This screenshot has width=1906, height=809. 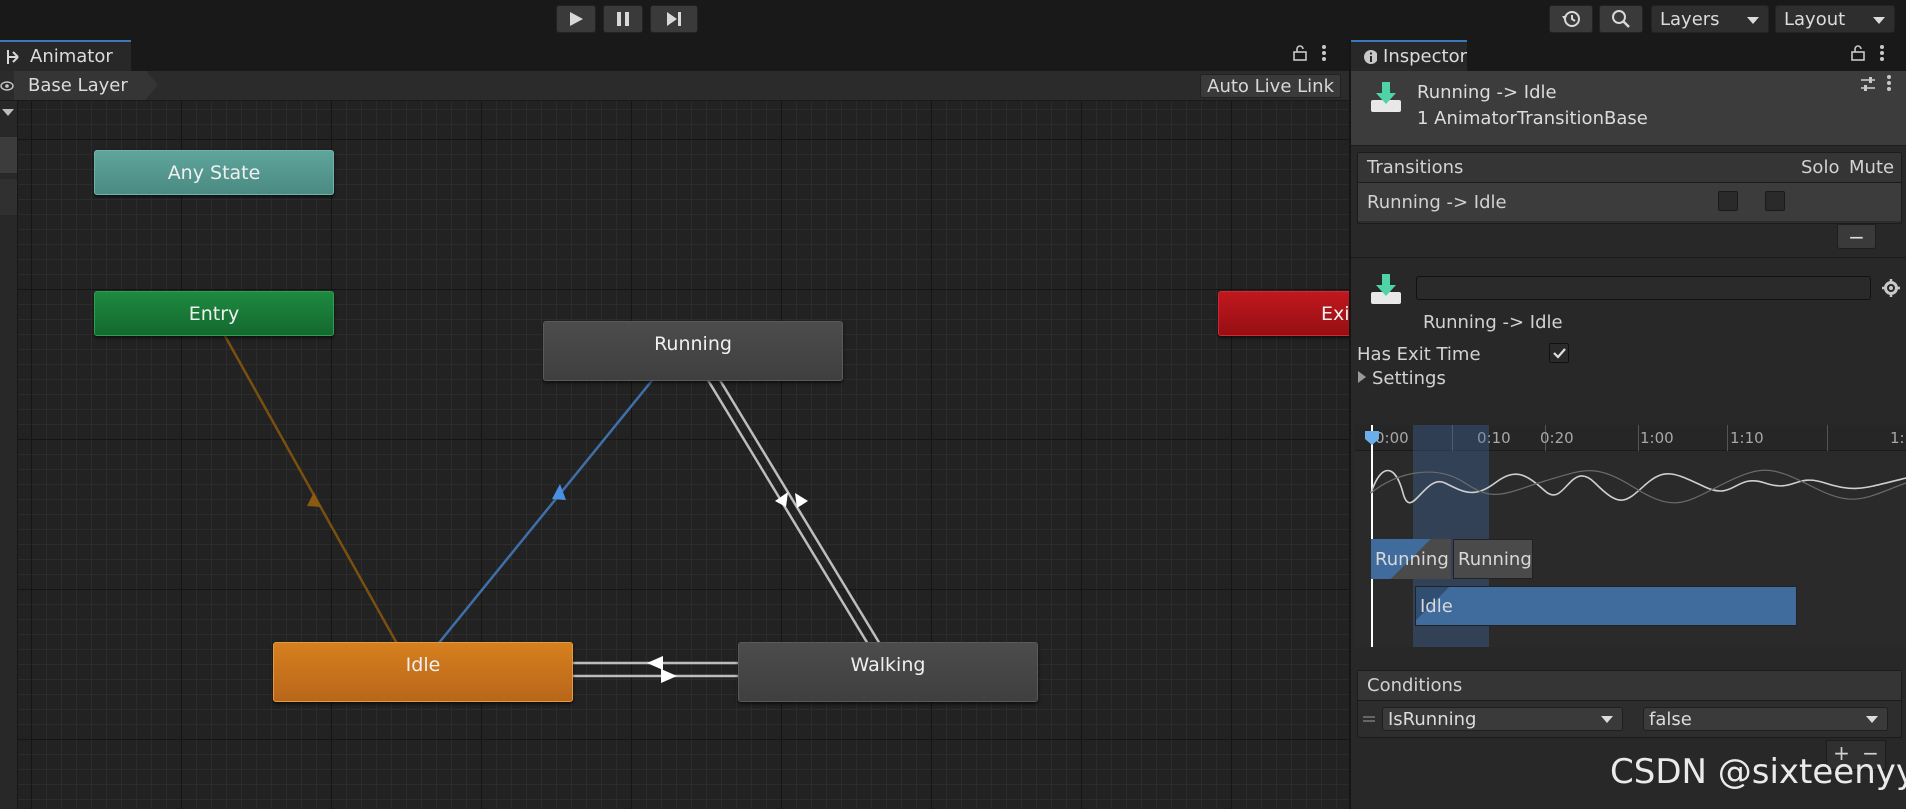 I want to click on node-any-state-label: Any State, so click(x=214, y=172).